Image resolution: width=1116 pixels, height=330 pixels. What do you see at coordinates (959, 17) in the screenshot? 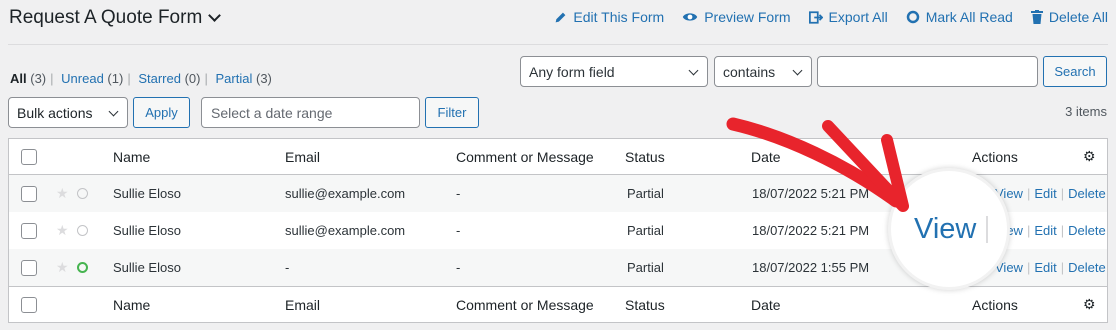
I see `mark-all-read-link: Mark All Read` at bounding box center [959, 17].